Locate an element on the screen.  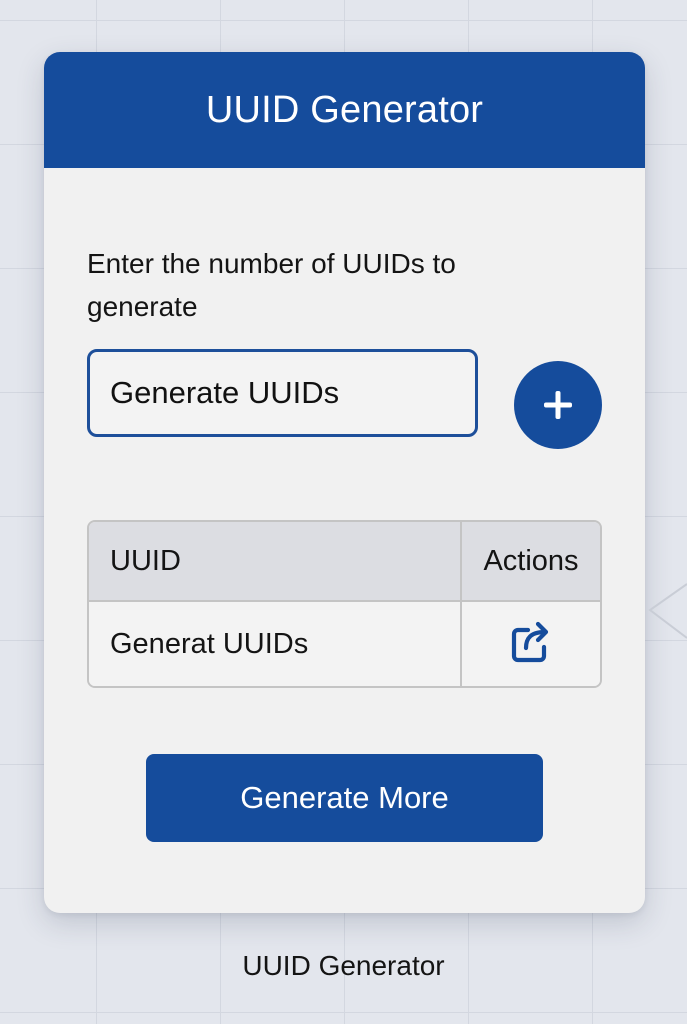
share-button is located at coordinates (531, 640).